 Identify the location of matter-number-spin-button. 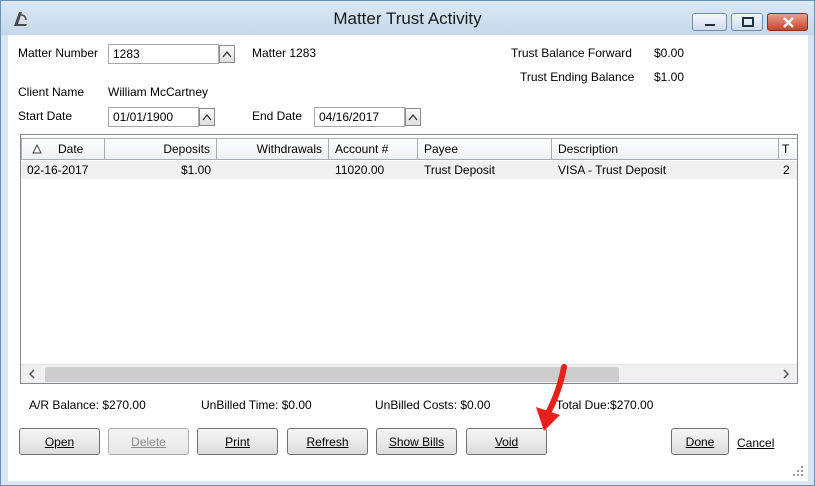
(227, 54).